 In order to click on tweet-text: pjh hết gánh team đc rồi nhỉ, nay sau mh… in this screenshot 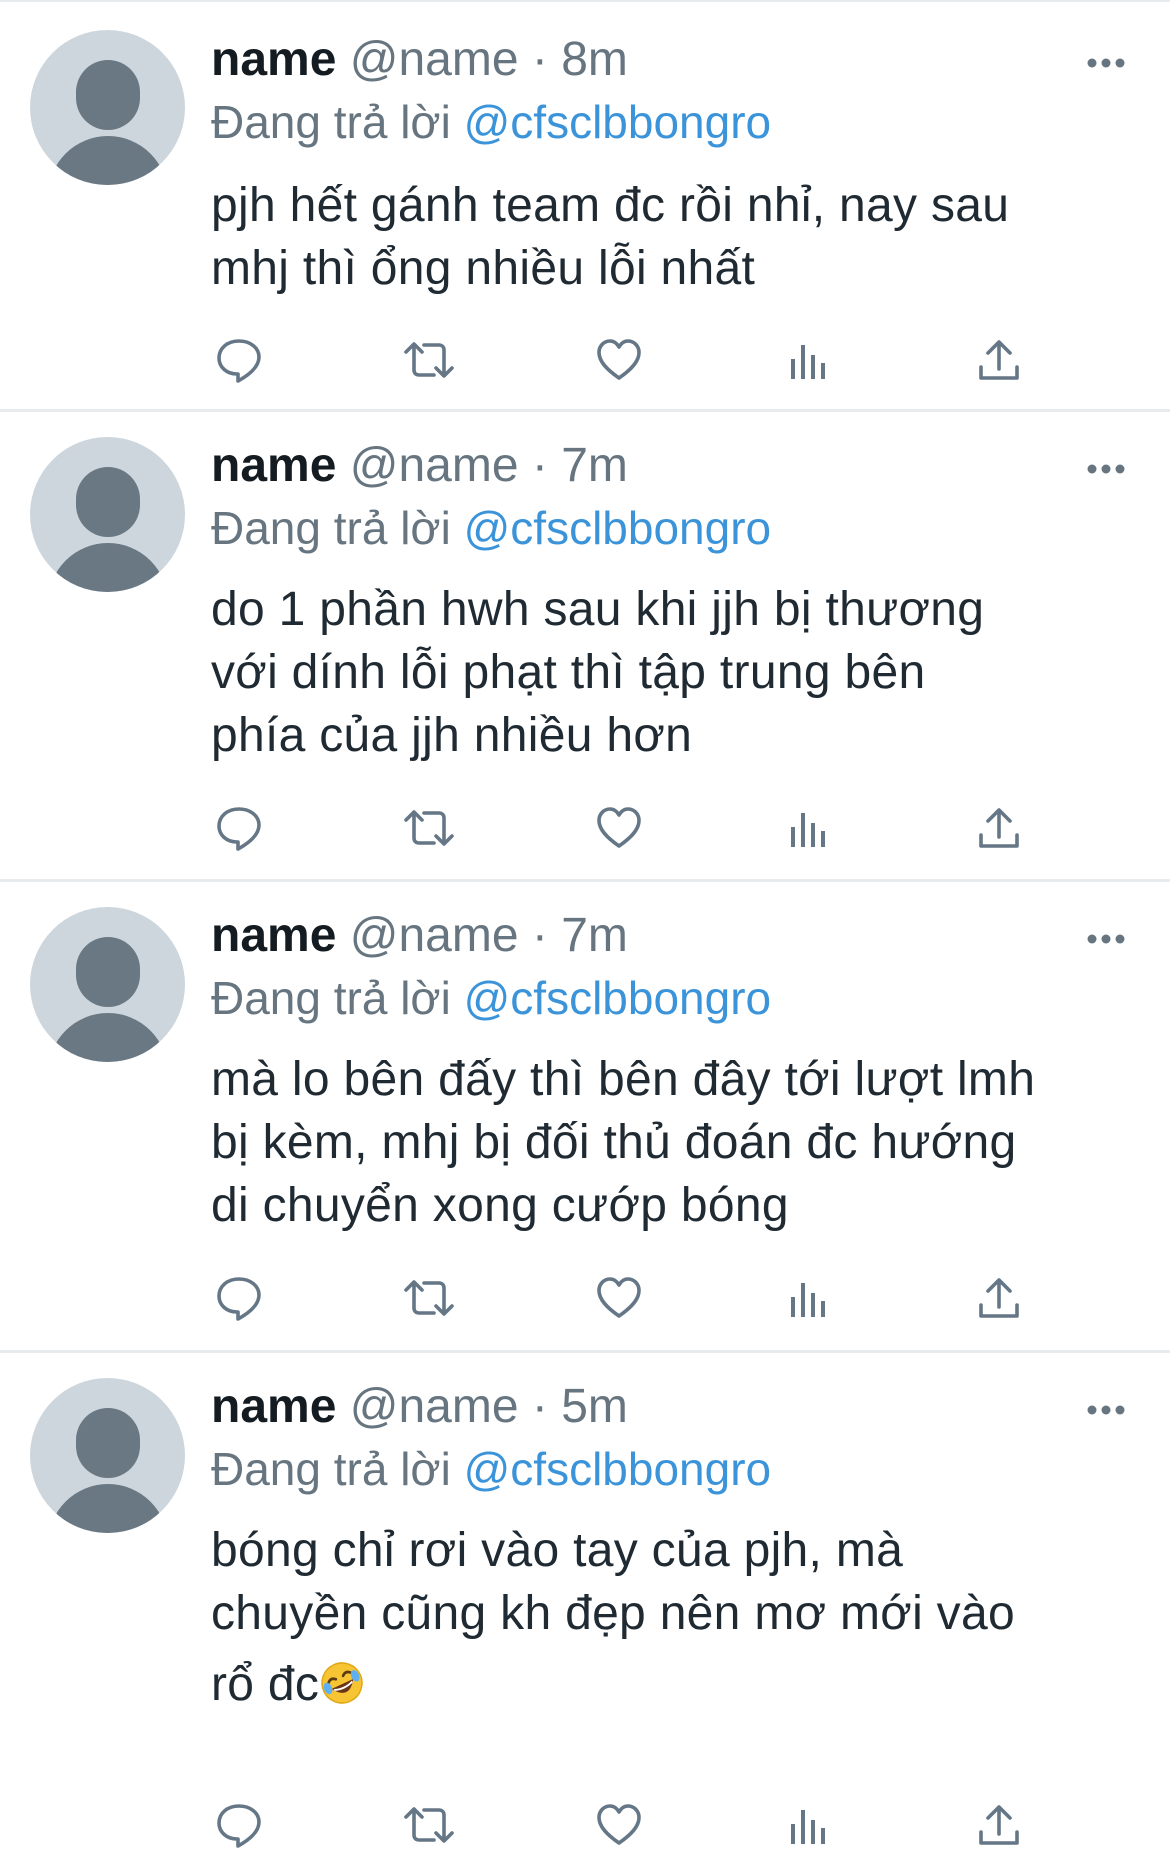, I will do `click(676, 237)`.